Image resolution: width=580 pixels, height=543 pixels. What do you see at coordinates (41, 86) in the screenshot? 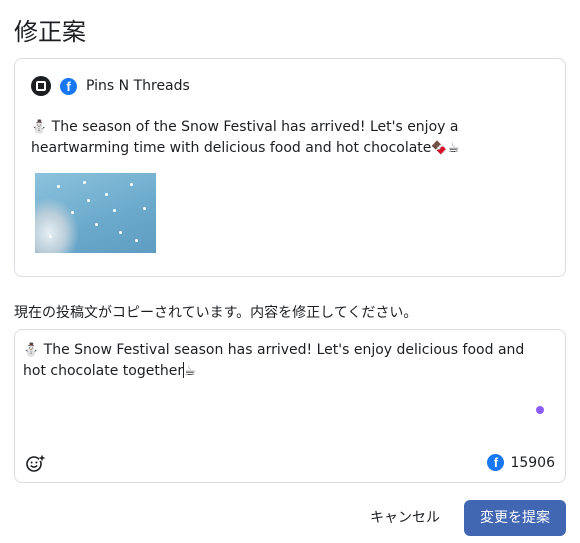
I see `spool-logo-icon` at bounding box center [41, 86].